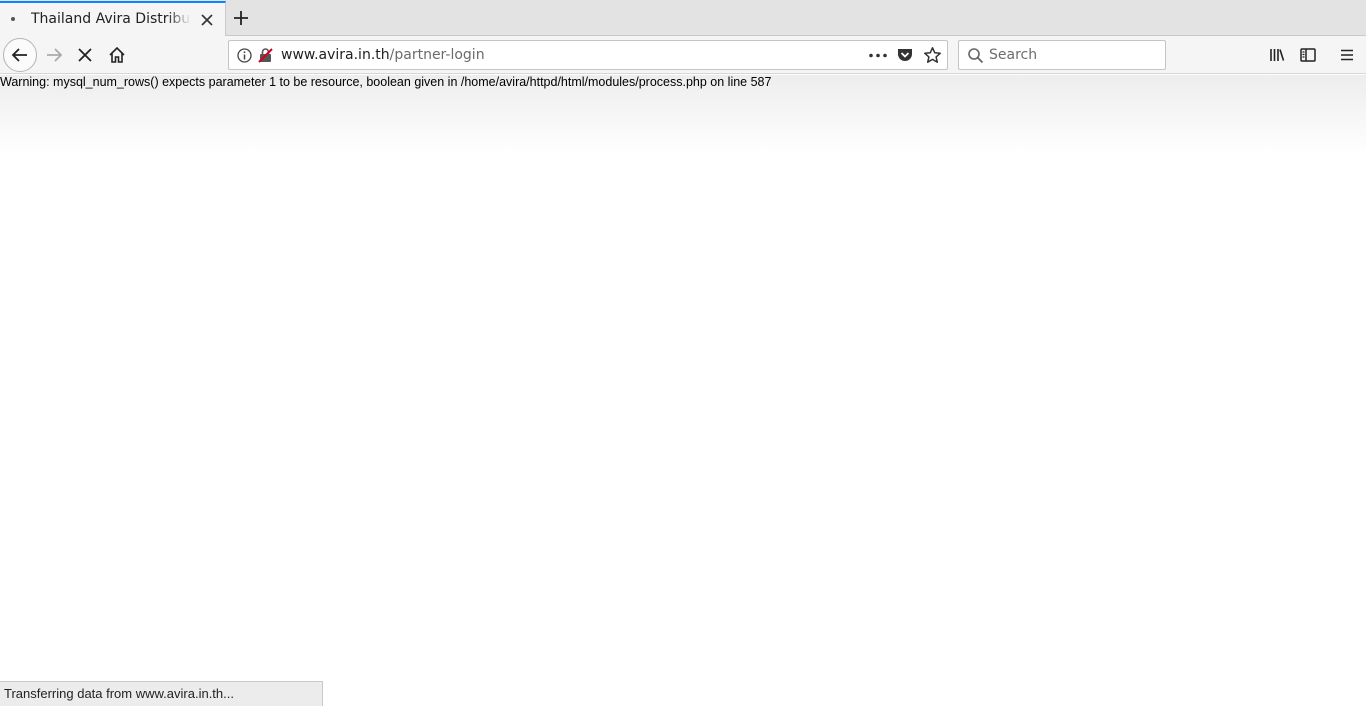 The width and height of the screenshot is (1366, 706). What do you see at coordinates (20, 55) in the screenshot?
I see `back-arrow-icon` at bounding box center [20, 55].